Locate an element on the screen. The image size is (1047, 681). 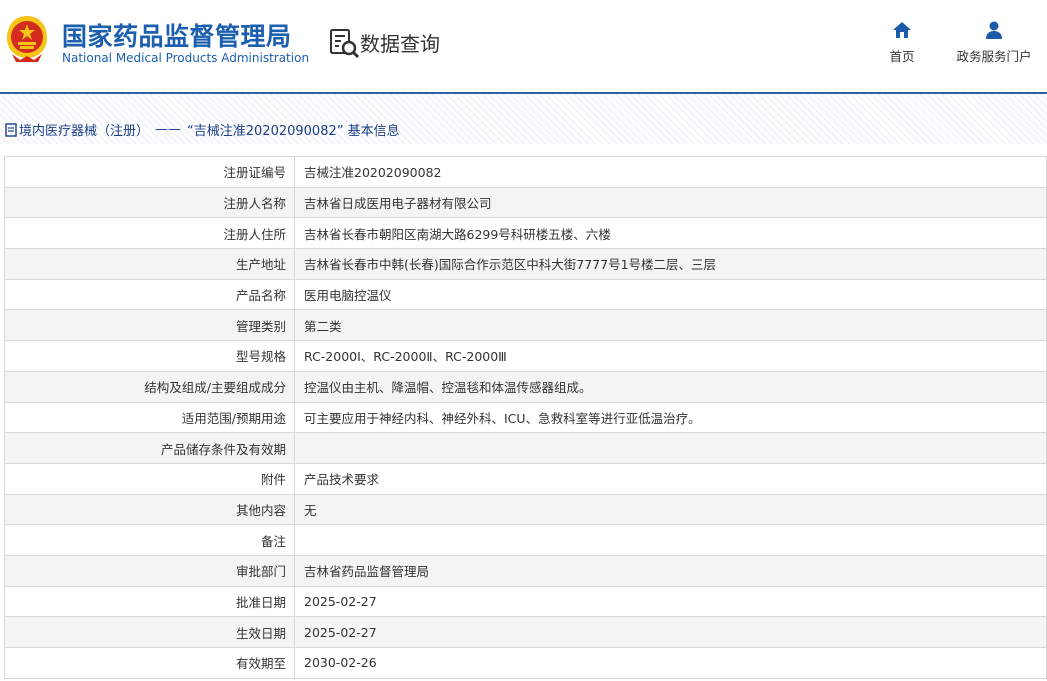
row-value: 医用电脑控温仪 is located at coordinates (670, 294).